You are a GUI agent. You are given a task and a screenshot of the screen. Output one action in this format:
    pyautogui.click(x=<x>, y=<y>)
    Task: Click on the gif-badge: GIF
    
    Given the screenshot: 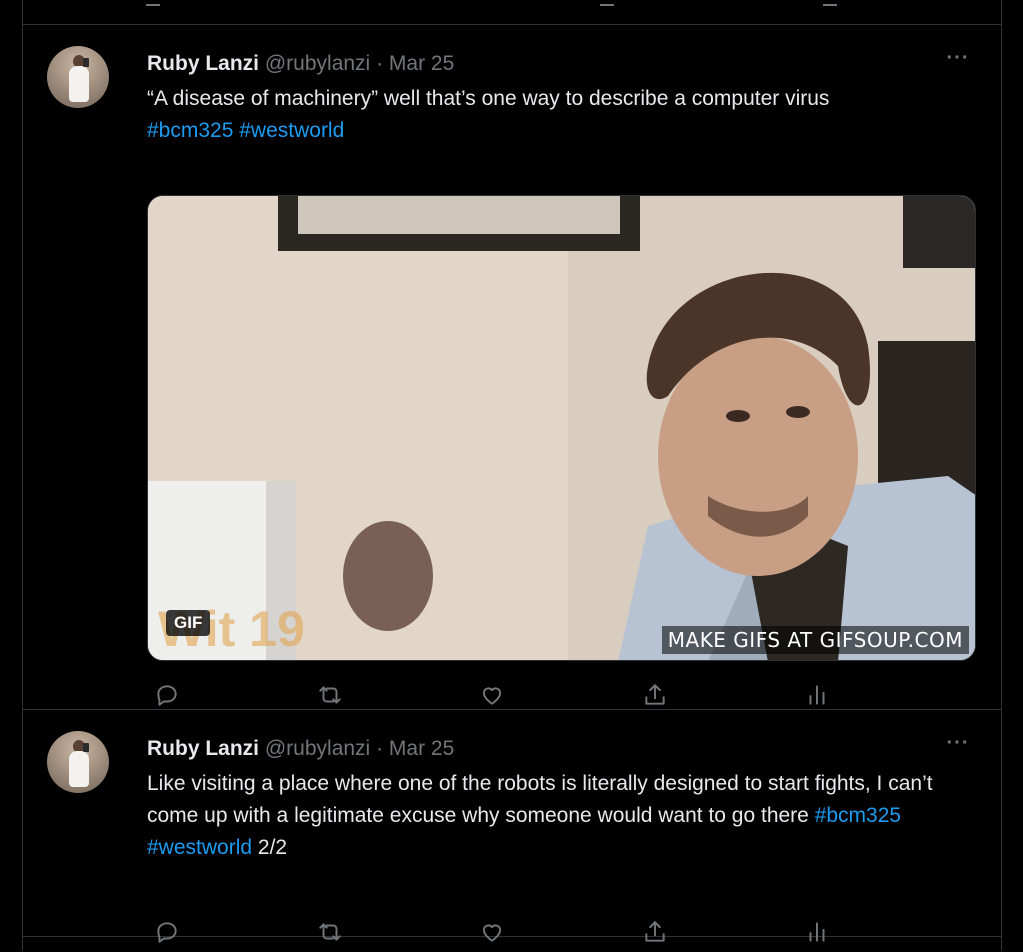 What is the action you would take?
    pyautogui.click(x=188, y=623)
    